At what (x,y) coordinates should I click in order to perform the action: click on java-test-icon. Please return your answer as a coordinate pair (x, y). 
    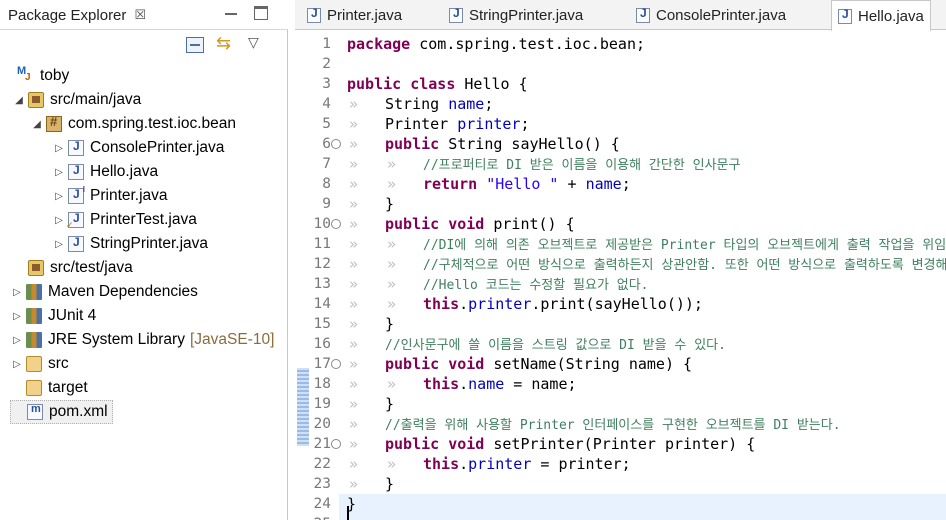
    Looking at the image, I should click on (75, 221).